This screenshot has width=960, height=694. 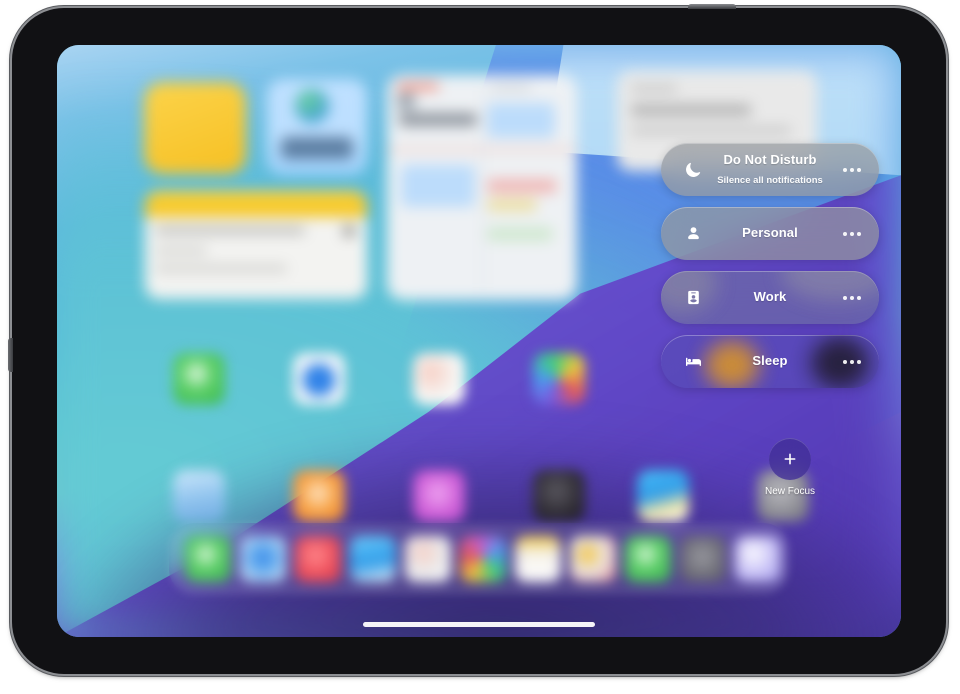 I want to click on app-icon-magenta, so click(x=439, y=496).